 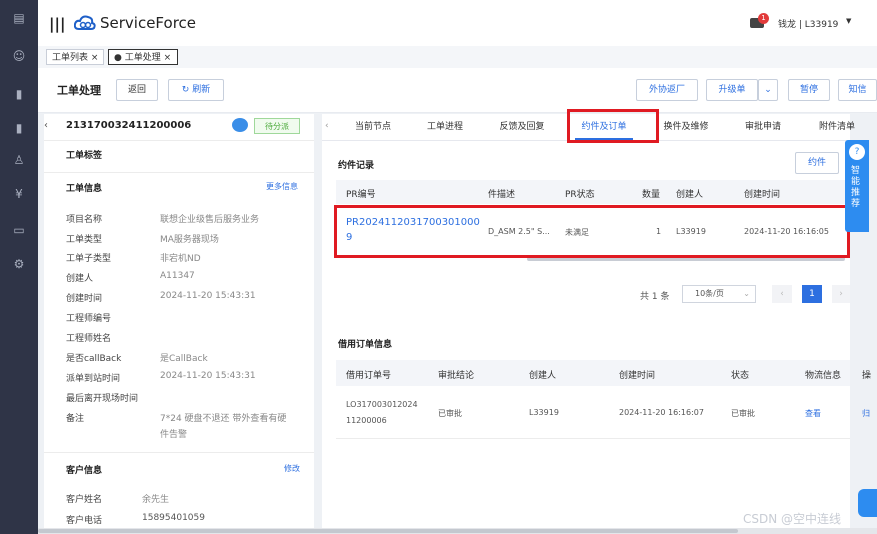 I want to click on horizontal-scrollbar, so click(x=457, y=531).